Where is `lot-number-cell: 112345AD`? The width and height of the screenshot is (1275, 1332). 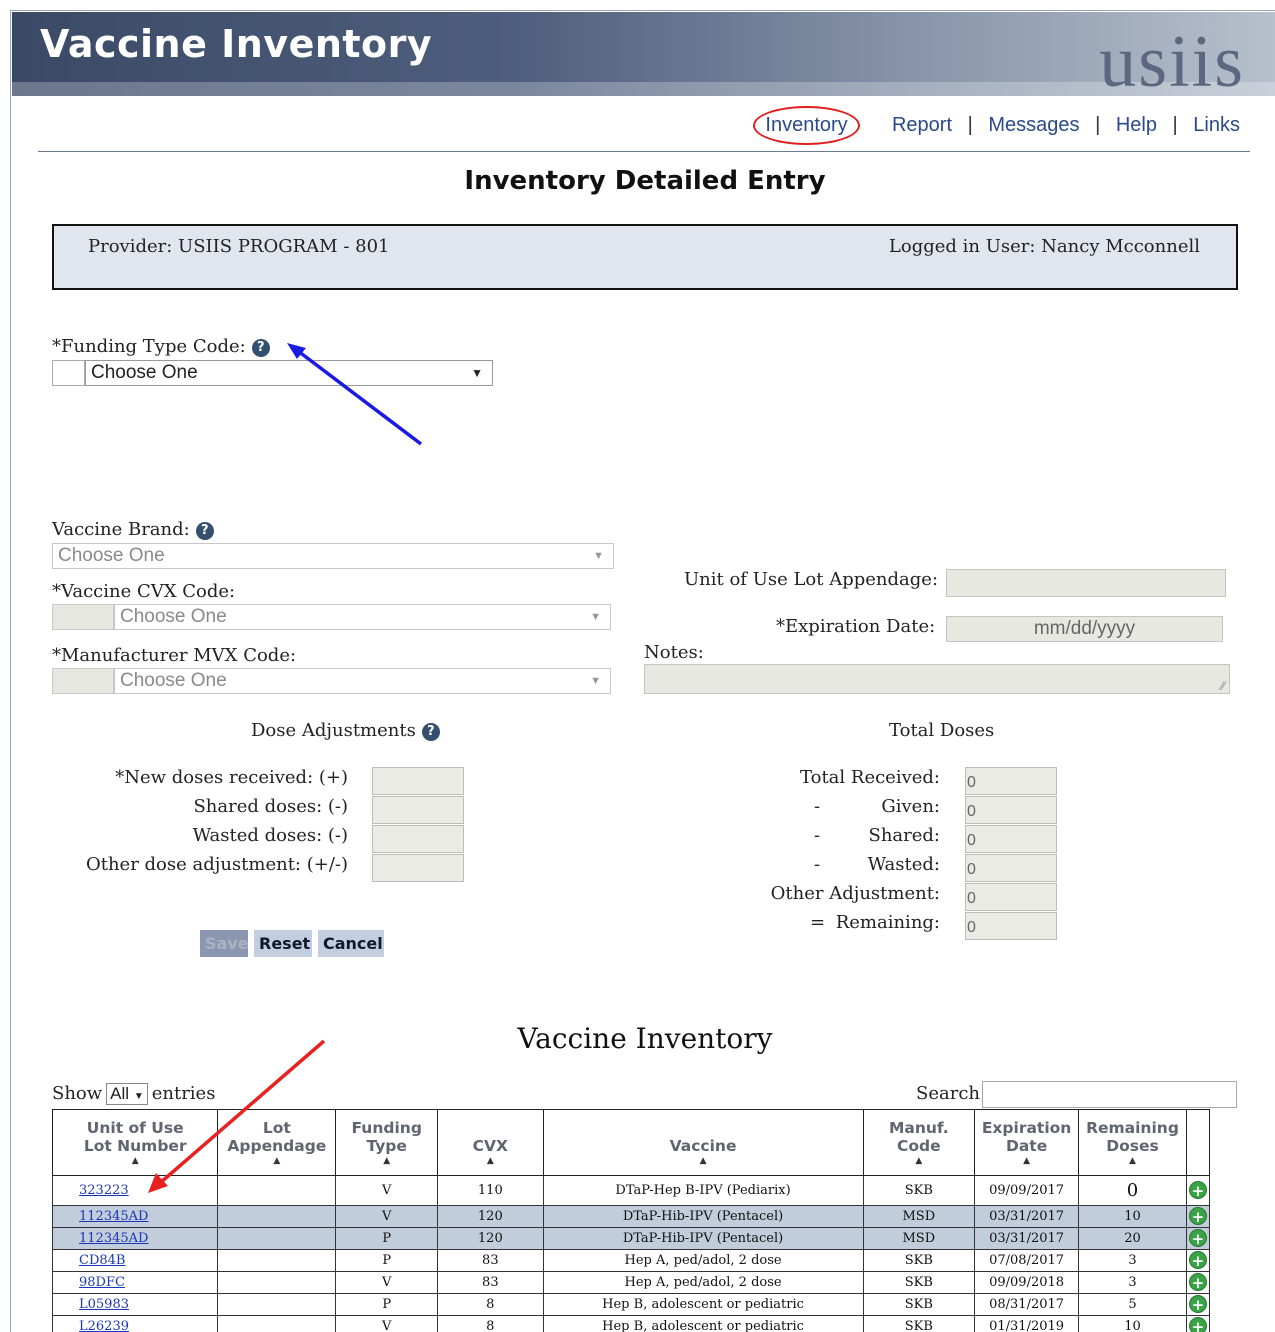 lot-number-cell: 112345AD is located at coordinates (135, 1238).